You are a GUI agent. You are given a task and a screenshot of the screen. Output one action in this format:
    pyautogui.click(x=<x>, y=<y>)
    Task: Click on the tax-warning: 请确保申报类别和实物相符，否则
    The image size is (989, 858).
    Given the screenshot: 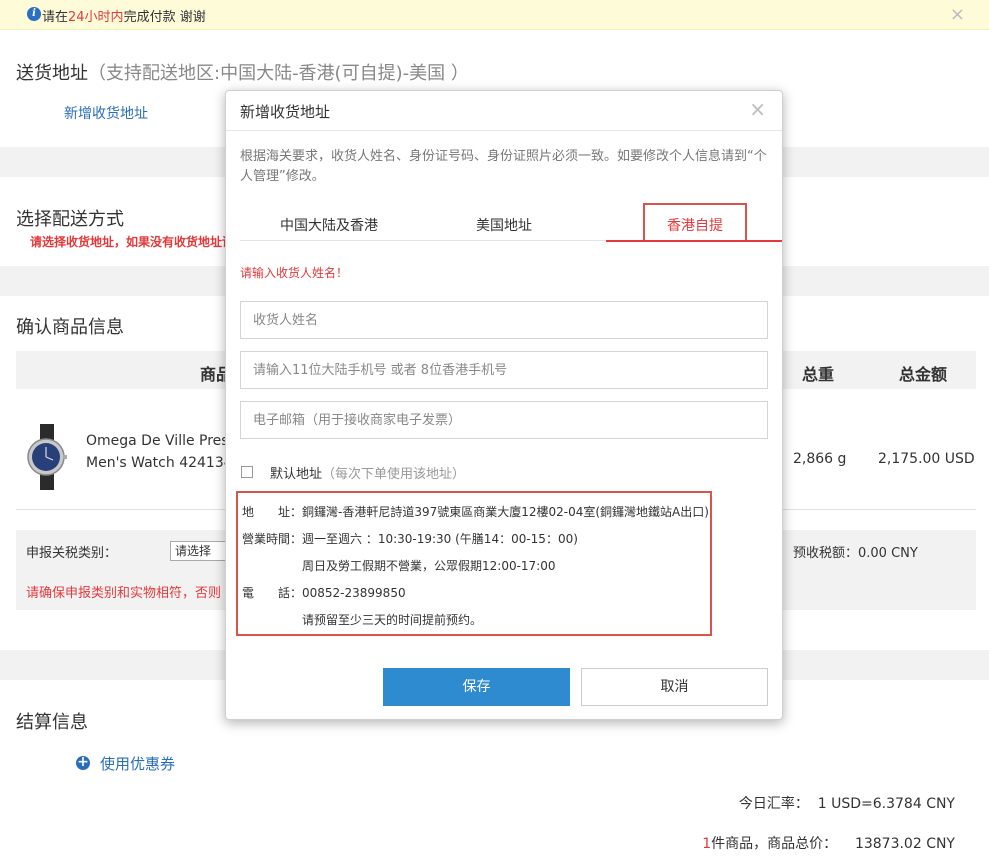 What is the action you would take?
    pyautogui.click(x=124, y=593)
    